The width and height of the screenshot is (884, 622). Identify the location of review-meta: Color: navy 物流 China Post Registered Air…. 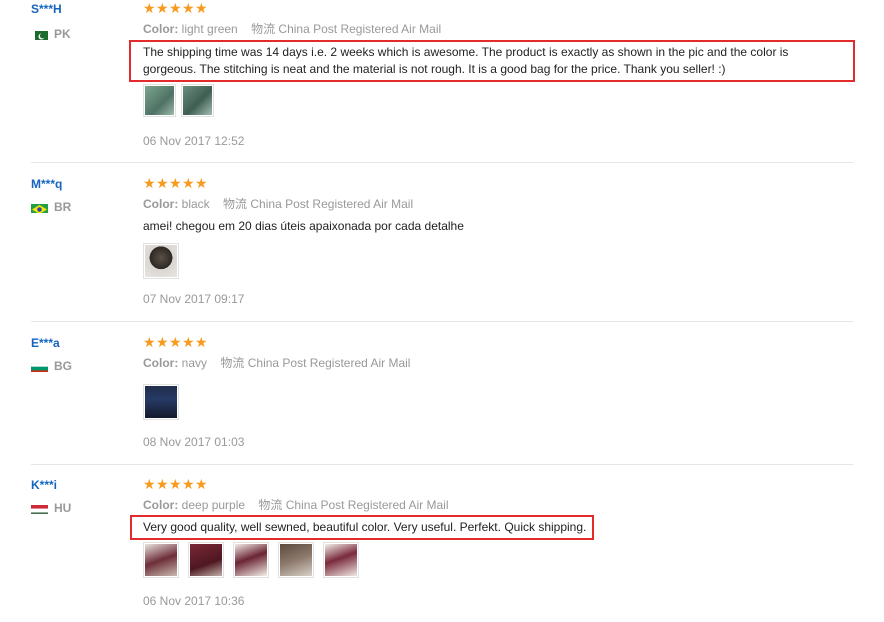
(503, 363).